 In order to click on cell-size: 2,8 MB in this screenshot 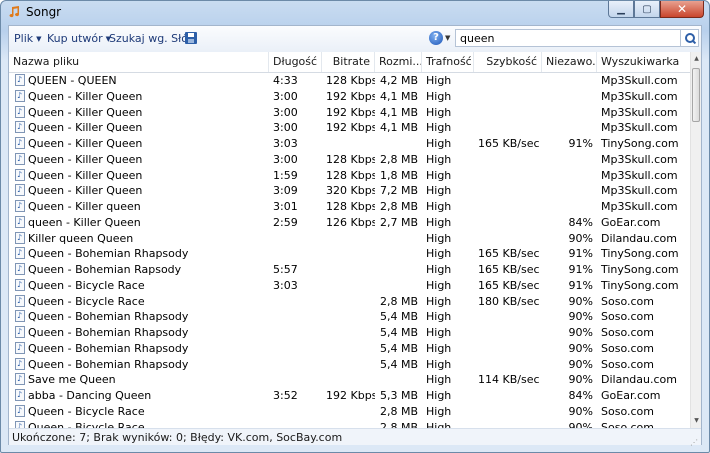, I will do `click(398, 159)`.